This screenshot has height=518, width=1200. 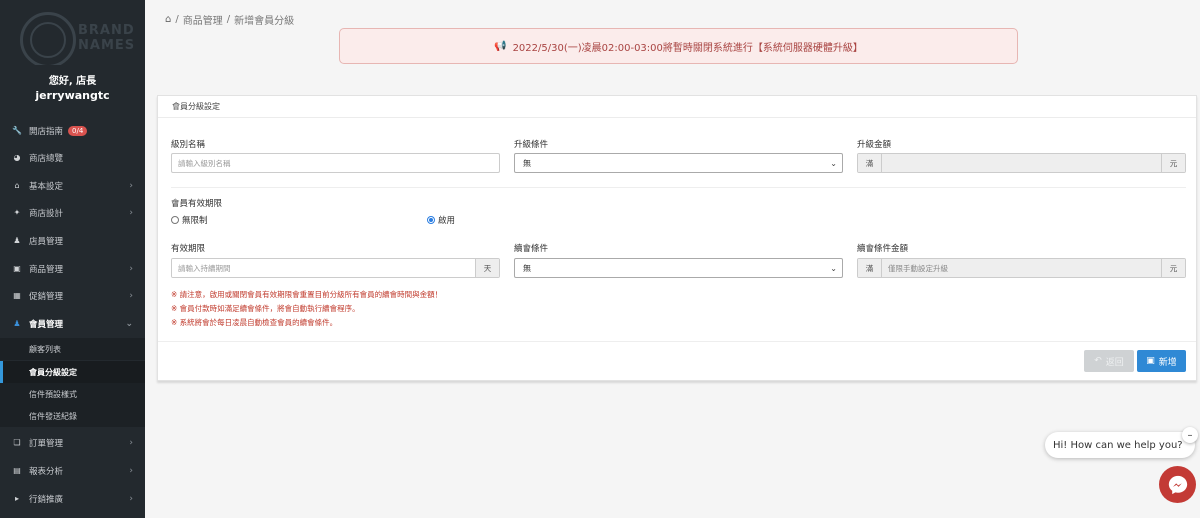 I want to click on home-icon: ⌂, so click(x=168, y=19).